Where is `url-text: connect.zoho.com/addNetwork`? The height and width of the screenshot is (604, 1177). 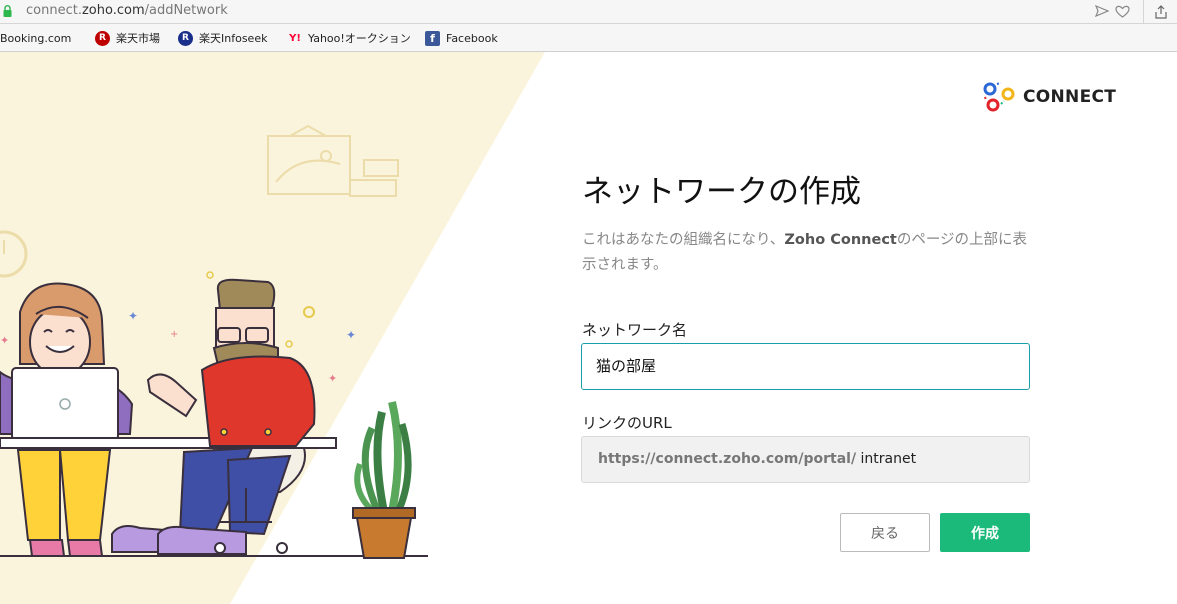
url-text: connect.zoho.com/addNetwork is located at coordinates (127, 10).